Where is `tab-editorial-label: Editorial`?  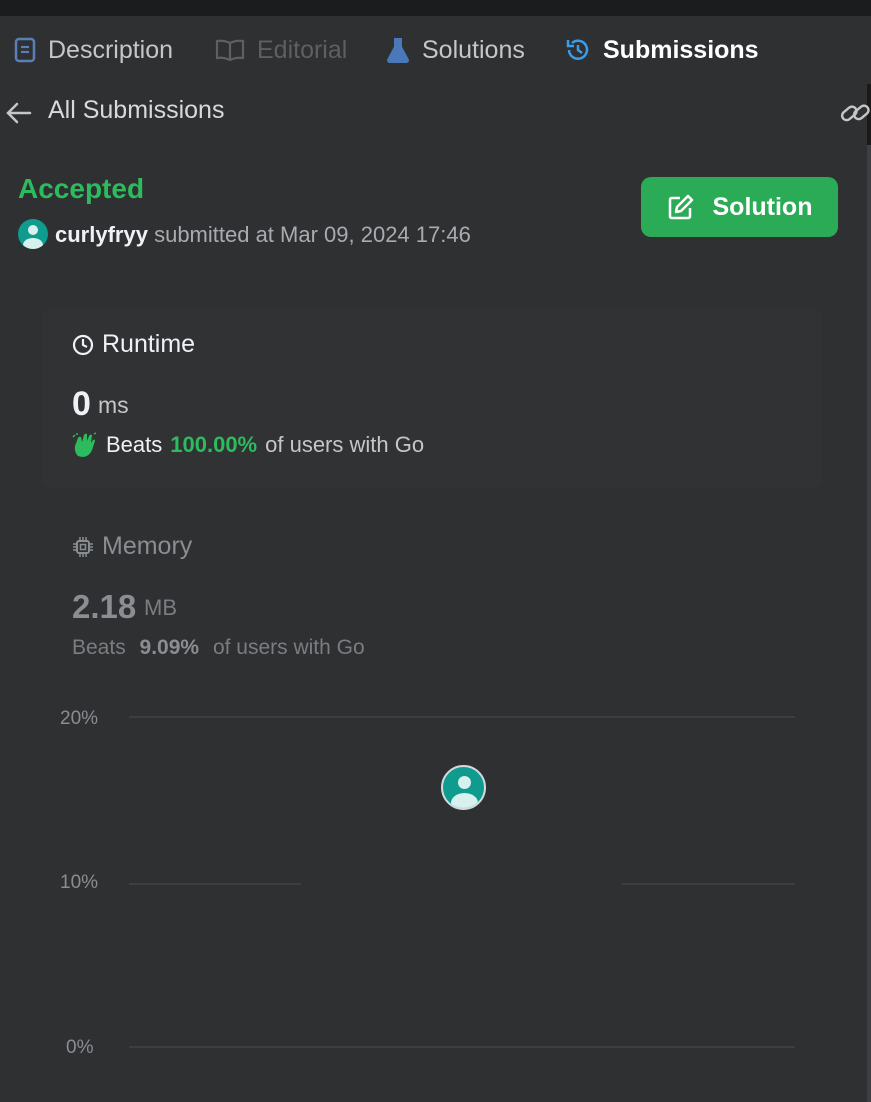 tab-editorial-label: Editorial is located at coordinates (302, 49).